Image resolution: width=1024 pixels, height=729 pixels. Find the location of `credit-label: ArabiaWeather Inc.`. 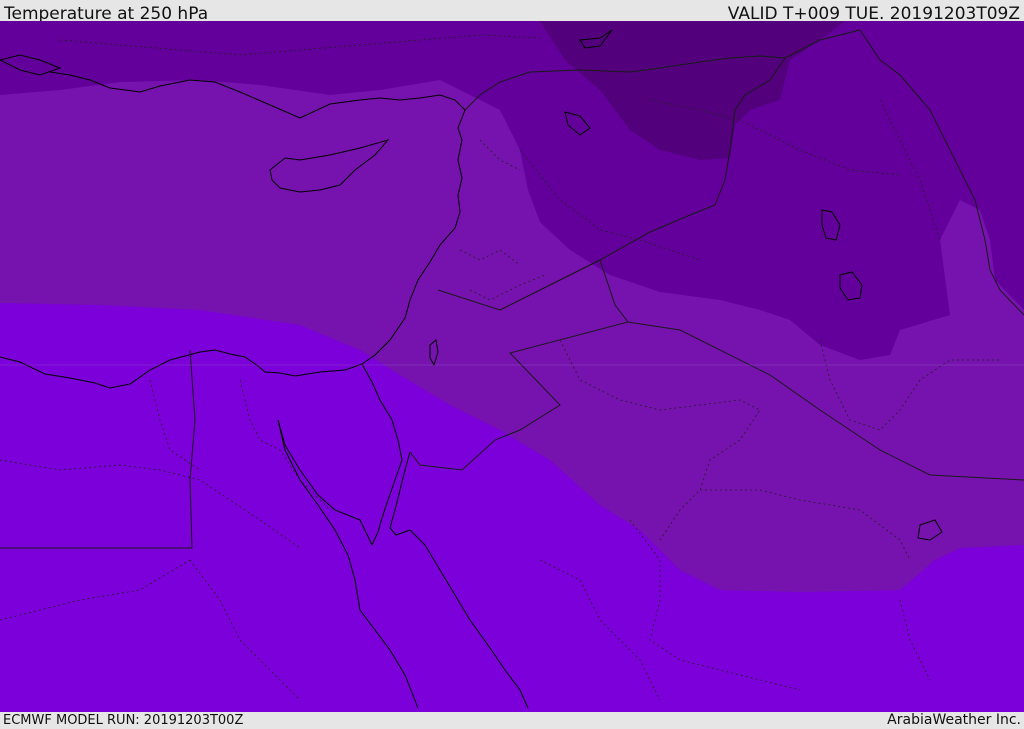

credit-label: ArabiaWeather Inc. is located at coordinates (954, 720).